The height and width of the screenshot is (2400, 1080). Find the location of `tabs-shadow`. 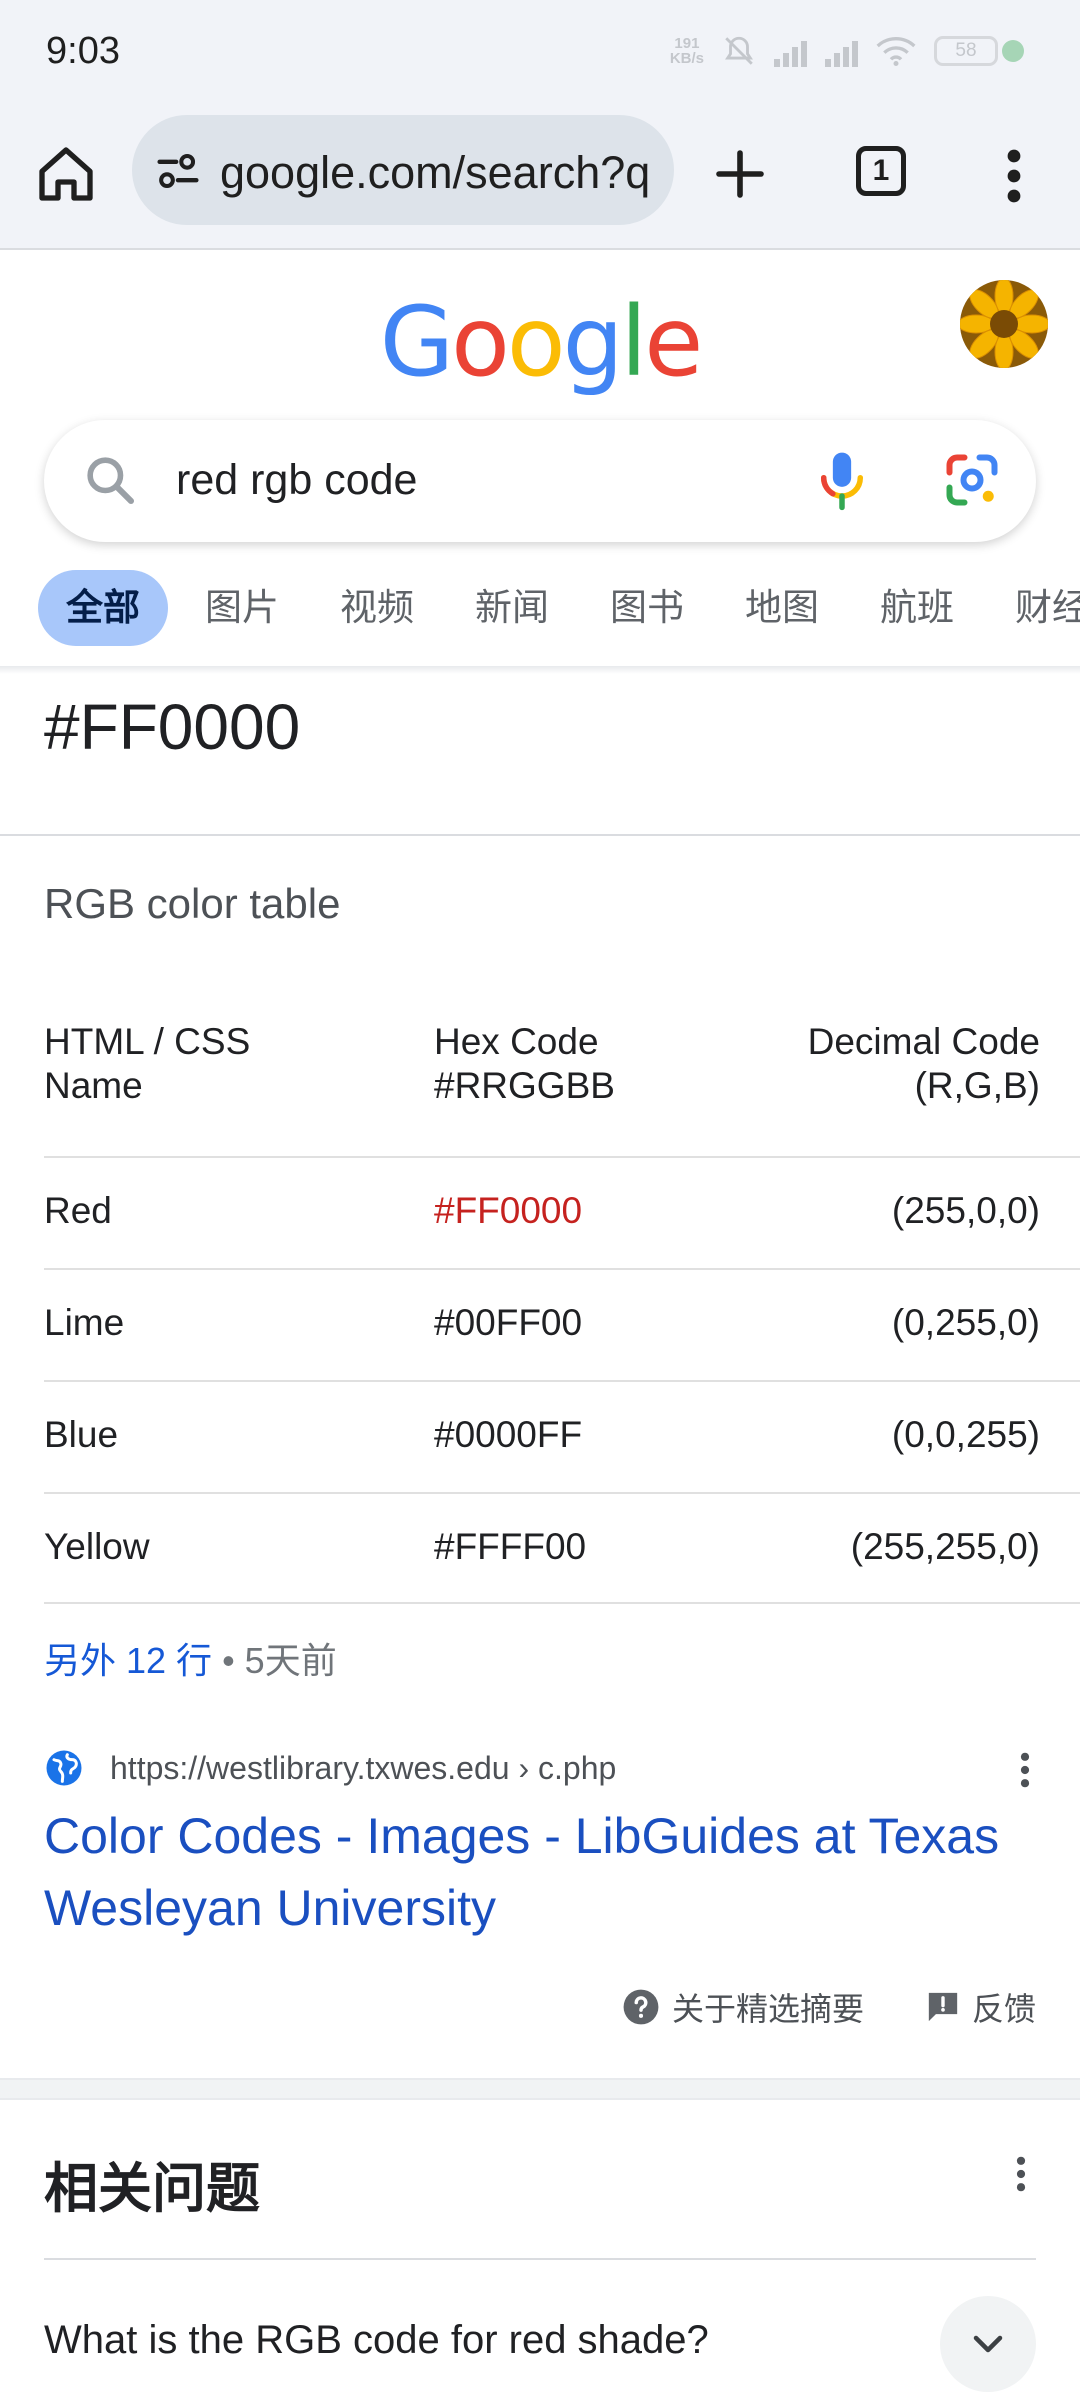

tabs-shadow is located at coordinates (540, 670).